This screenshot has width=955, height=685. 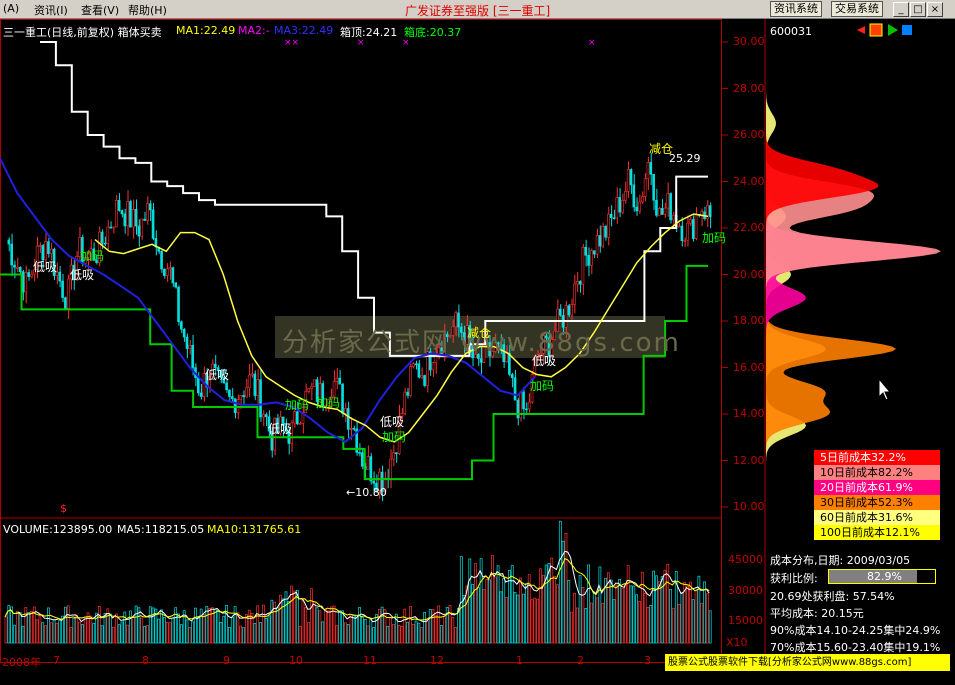 What do you see at coordinates (853, 280) in the screenshot?
I see `cost-distribution` at bounding box center [853, 280].